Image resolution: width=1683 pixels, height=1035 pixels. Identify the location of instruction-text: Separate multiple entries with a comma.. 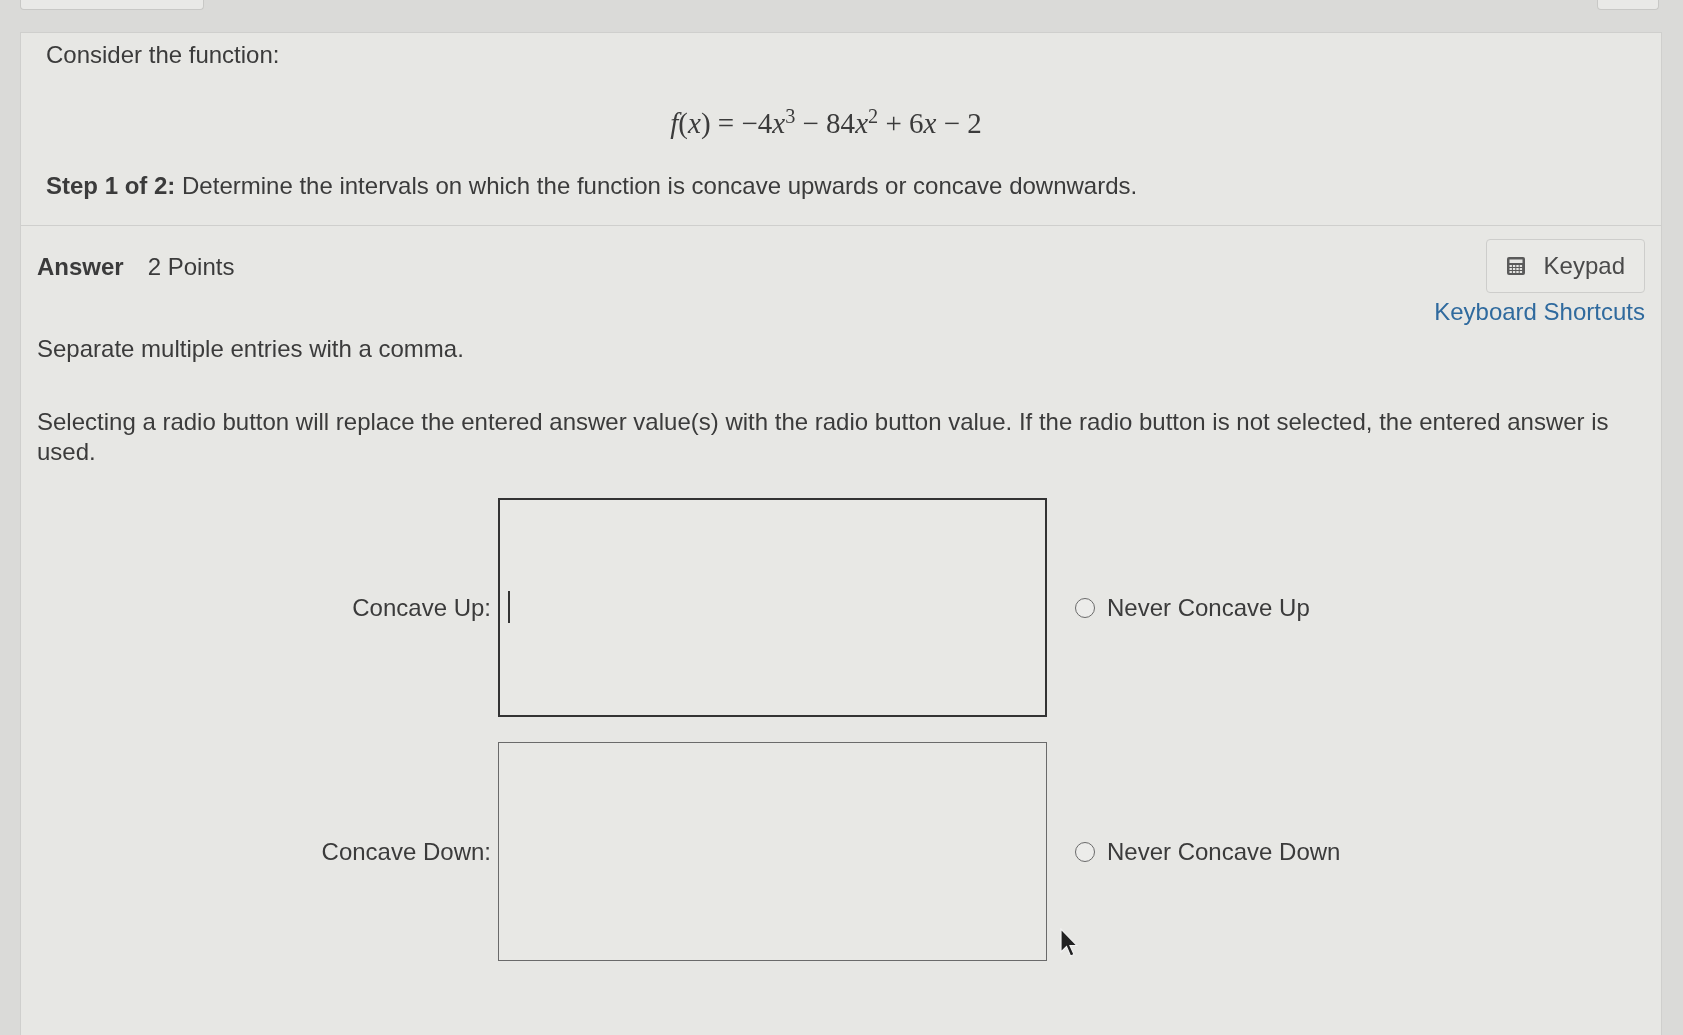
(251, 349).